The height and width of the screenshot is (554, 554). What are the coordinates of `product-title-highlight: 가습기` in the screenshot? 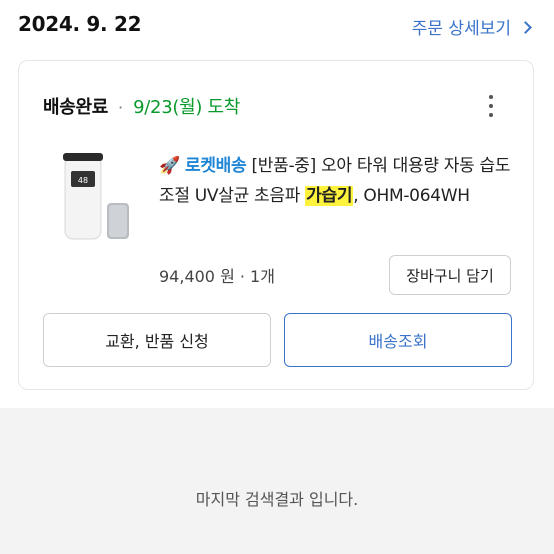 It's located at (329, 196).